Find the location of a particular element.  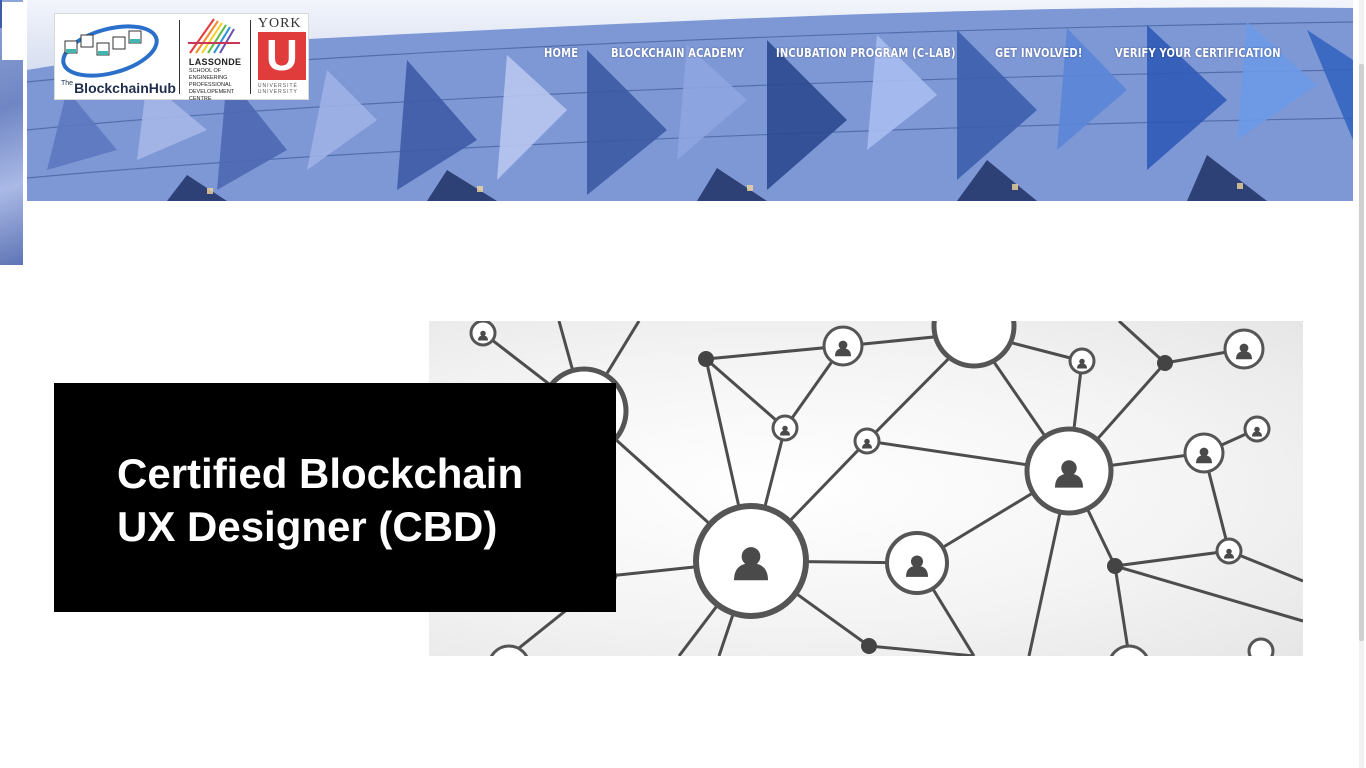

nav-verify-certification: VERIFY YOUR CERTIFICATION is located at coordinates (1198, 53).